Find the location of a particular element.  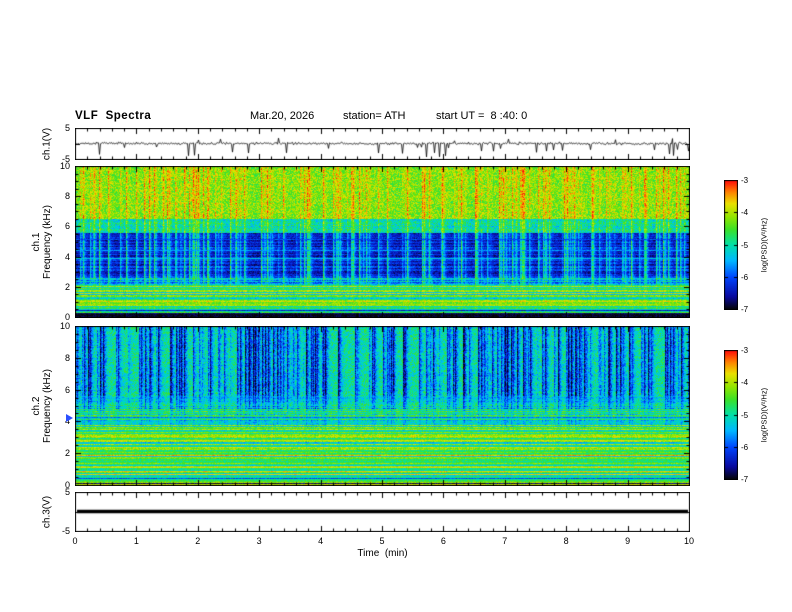

ch1-axis-label-line2: Frequency (kHz) is located at coordinates (47, 242).